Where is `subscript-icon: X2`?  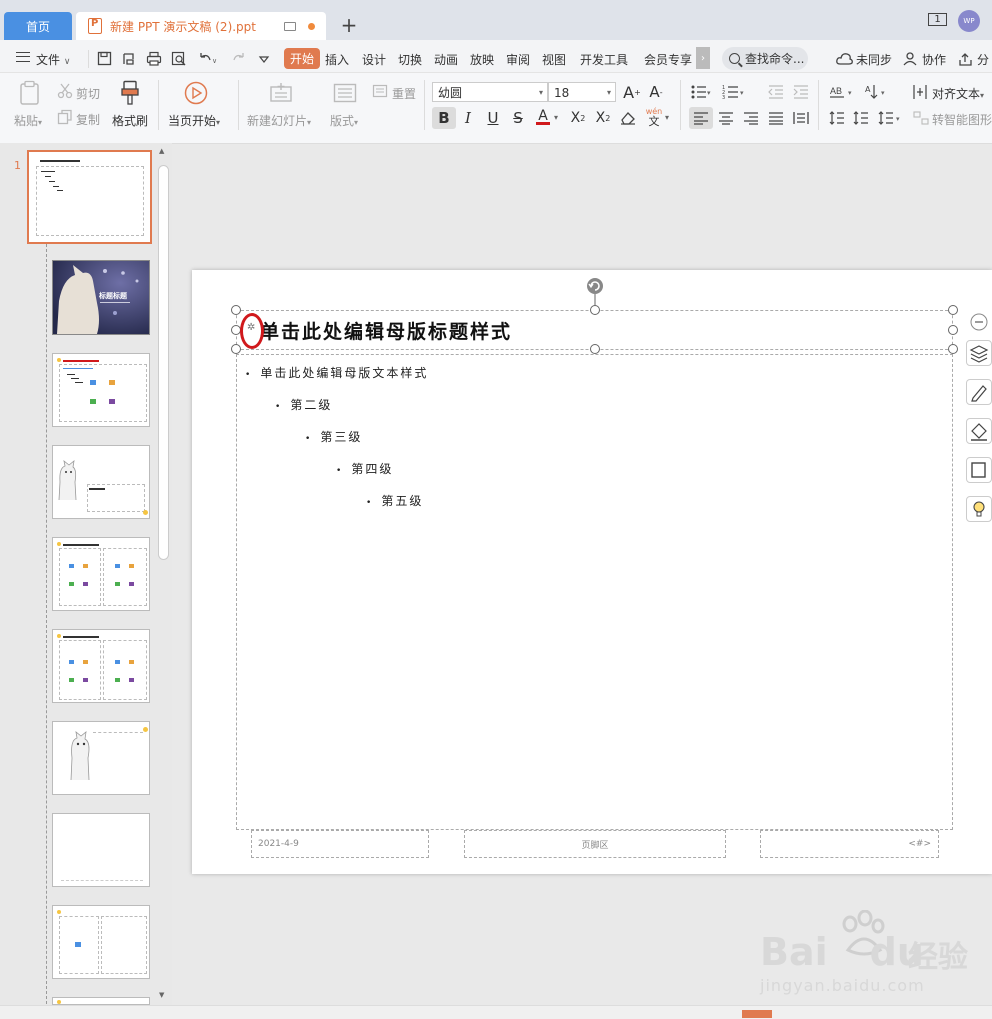 subscript-icon: X2 is located at coordinates (603, 118).